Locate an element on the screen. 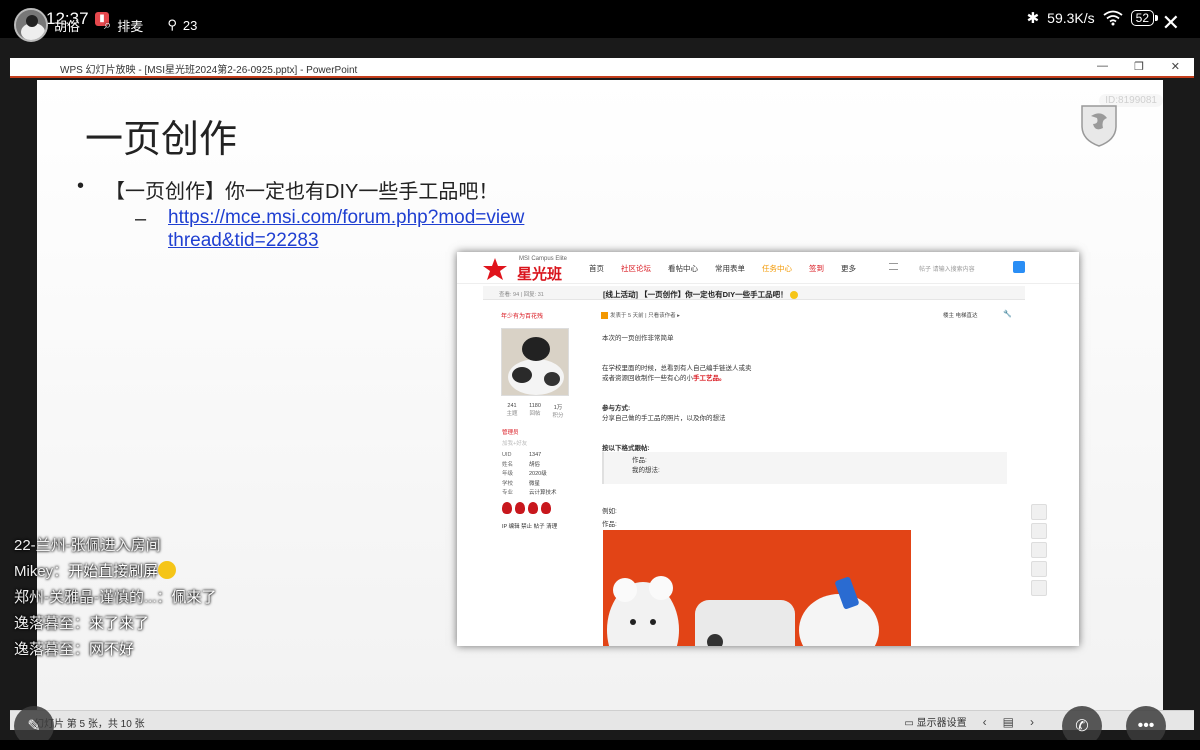 The width and height of the screenshot is (1200, 750). close-icon: ✕ is located at coordinates (1171, 23).